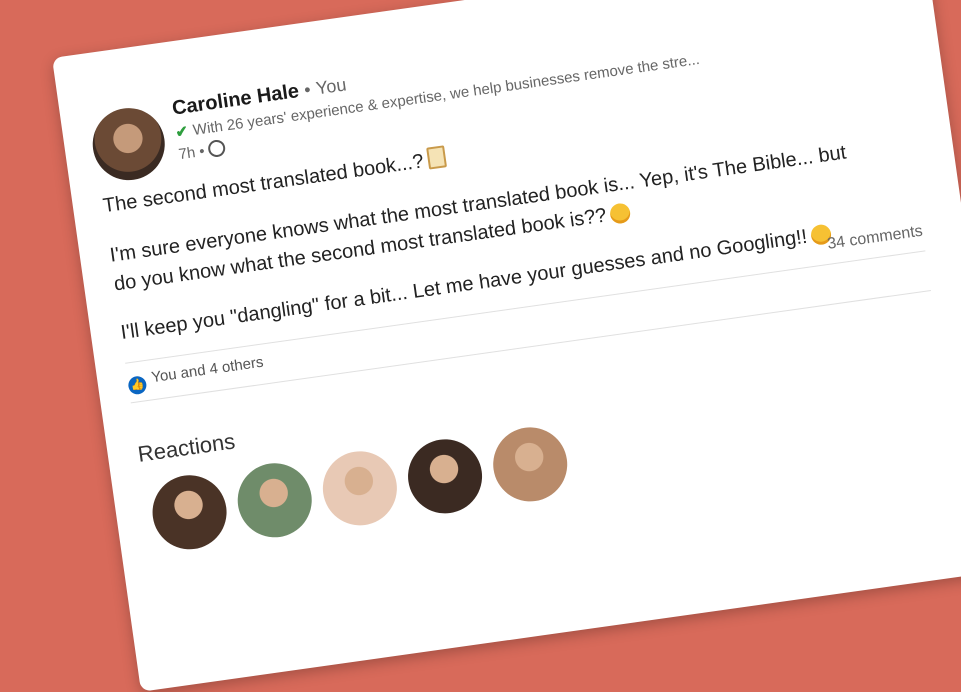 The width and height of the screenshot is (961, 692). I want to click on relation-label: You, so click(331, 86).